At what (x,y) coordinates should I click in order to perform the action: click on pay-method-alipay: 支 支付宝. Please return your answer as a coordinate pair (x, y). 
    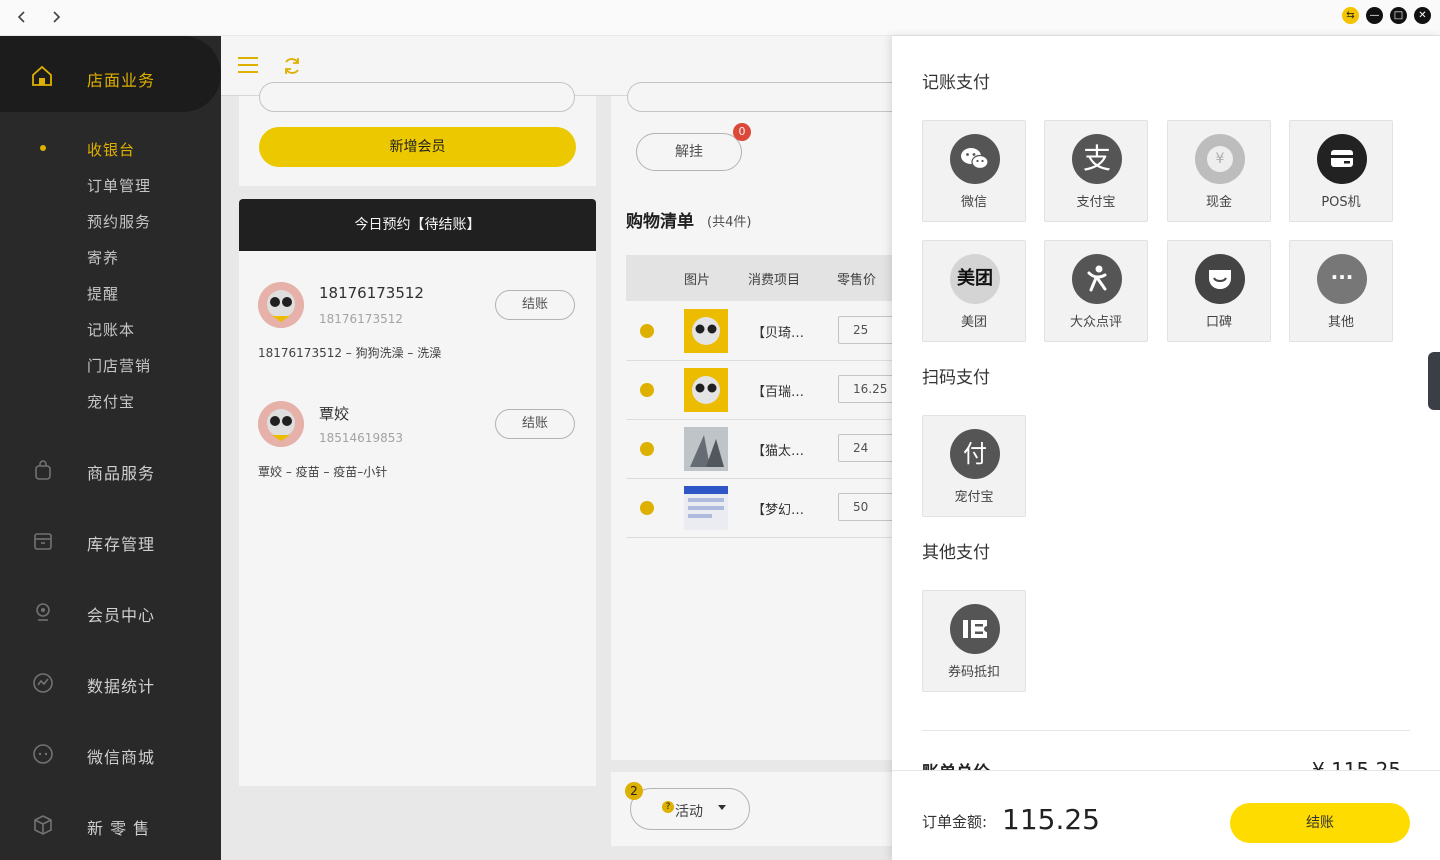
    Looking at the image, I should click on (1096, 171).